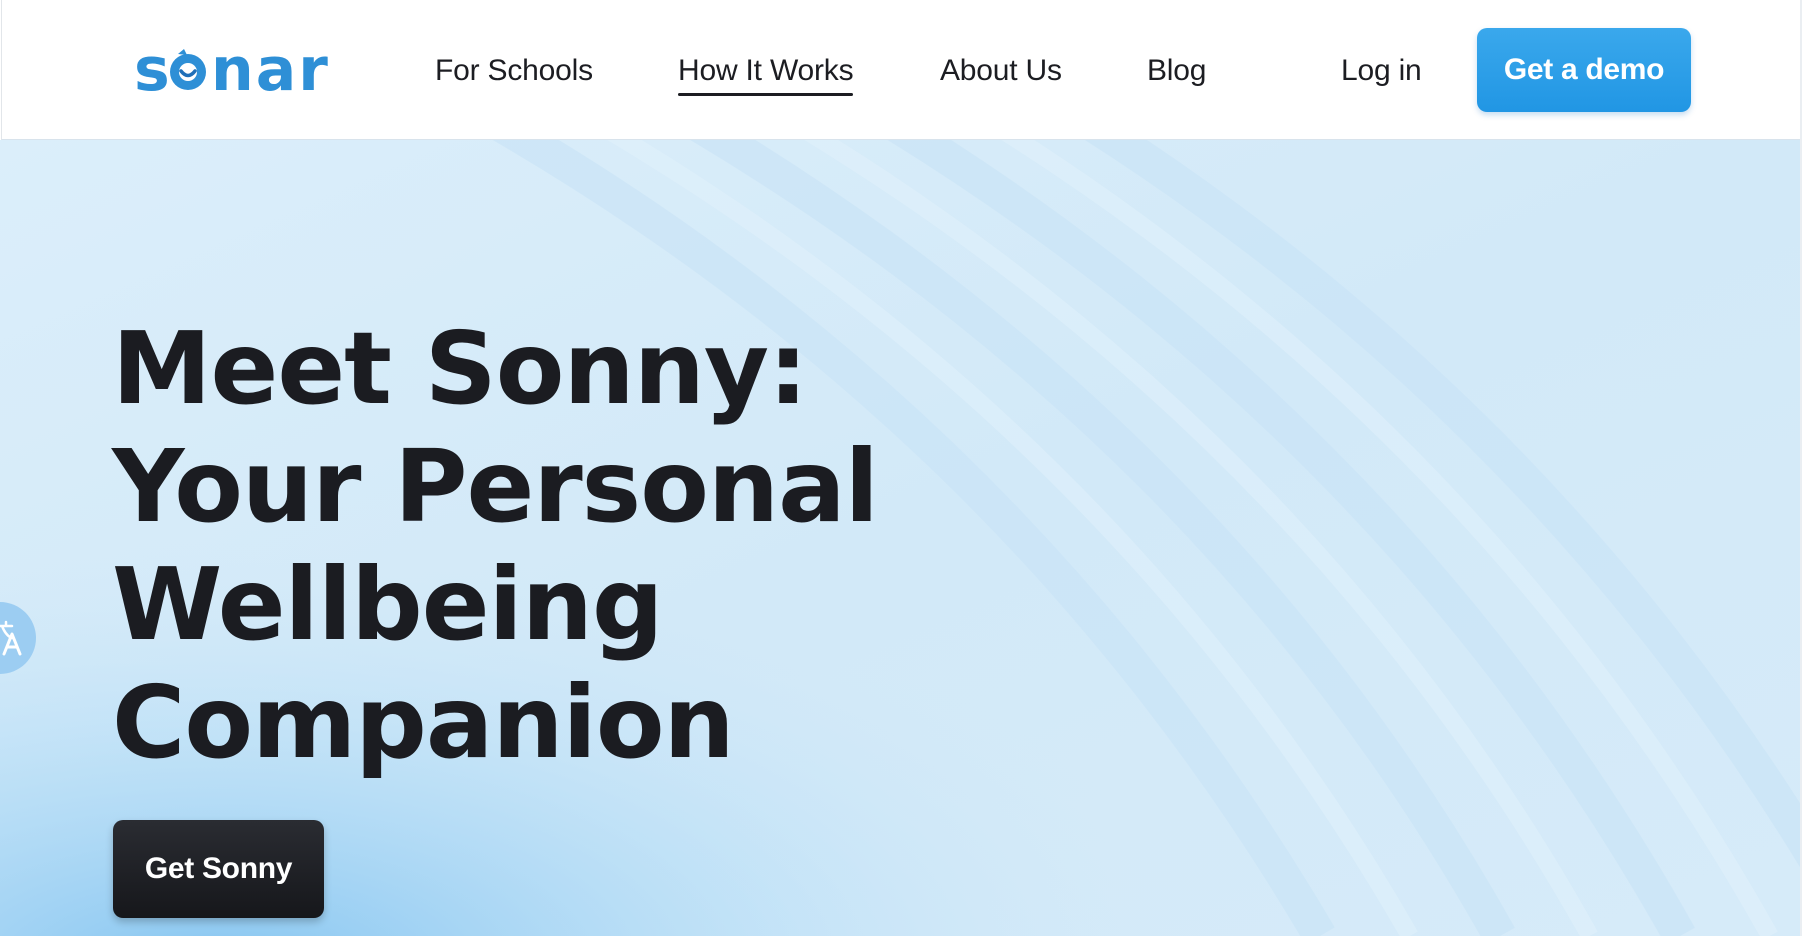 This screenshot has width=1802, height=936. I want to click on hero-title-line: Wellbeing, so click(388, 604).